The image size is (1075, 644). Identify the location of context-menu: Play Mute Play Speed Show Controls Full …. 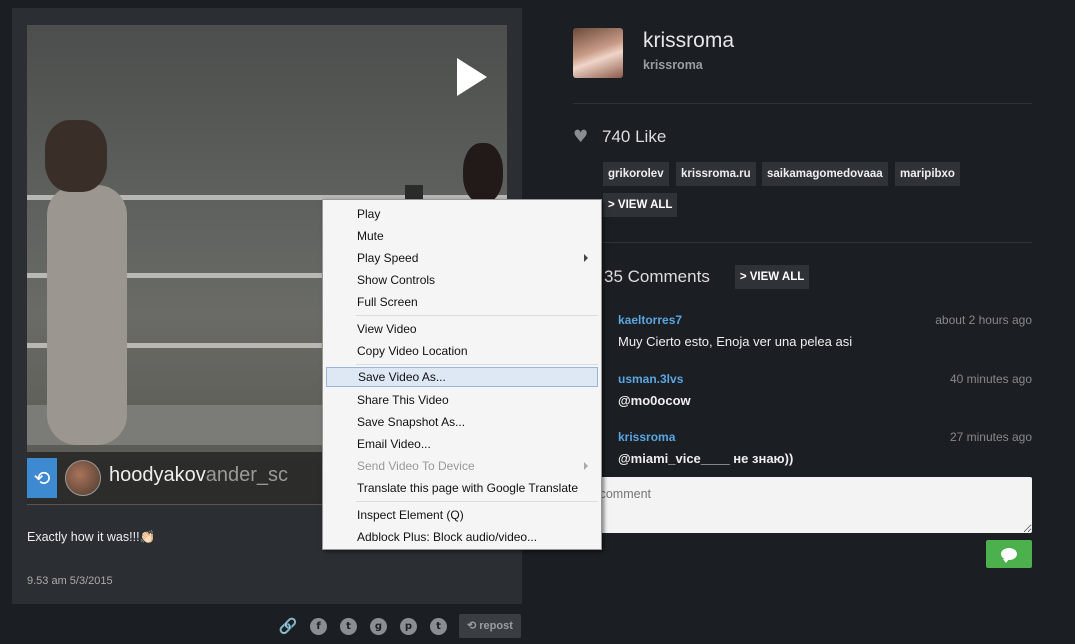
(462, 374).